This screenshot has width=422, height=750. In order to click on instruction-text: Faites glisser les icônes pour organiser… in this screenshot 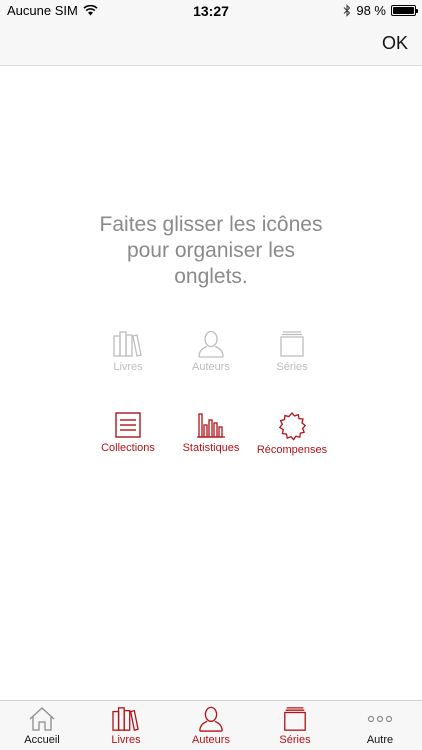, I will do `click(211, 251)`.